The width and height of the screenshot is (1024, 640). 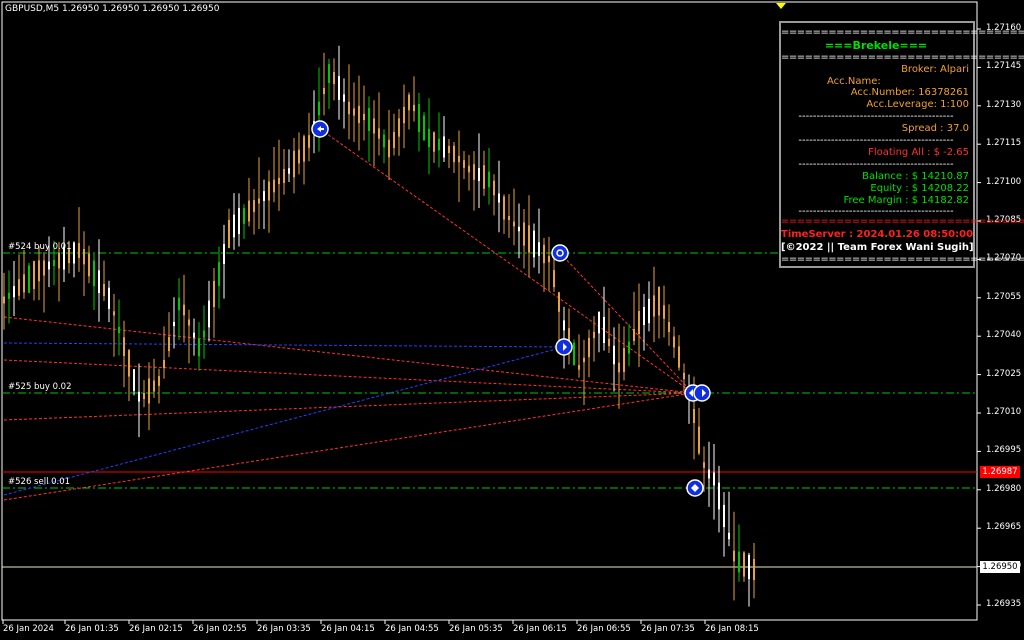 What do you see at coordinates (1004, 527) in the screenshot?
I see `y-axis-tick-label: 1.26965` at bounding box center [1004, 527].